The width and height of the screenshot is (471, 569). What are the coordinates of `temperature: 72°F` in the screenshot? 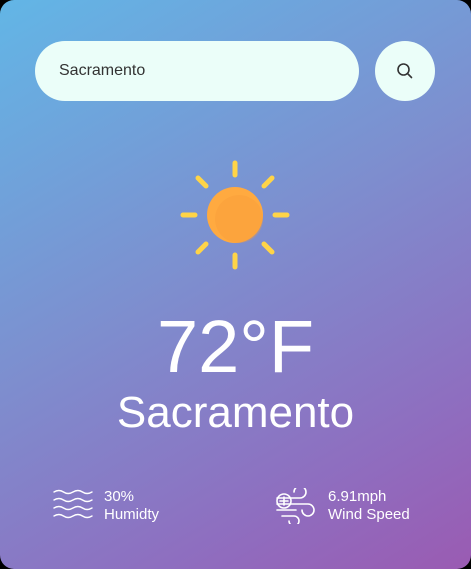 It's located at (235, 346).